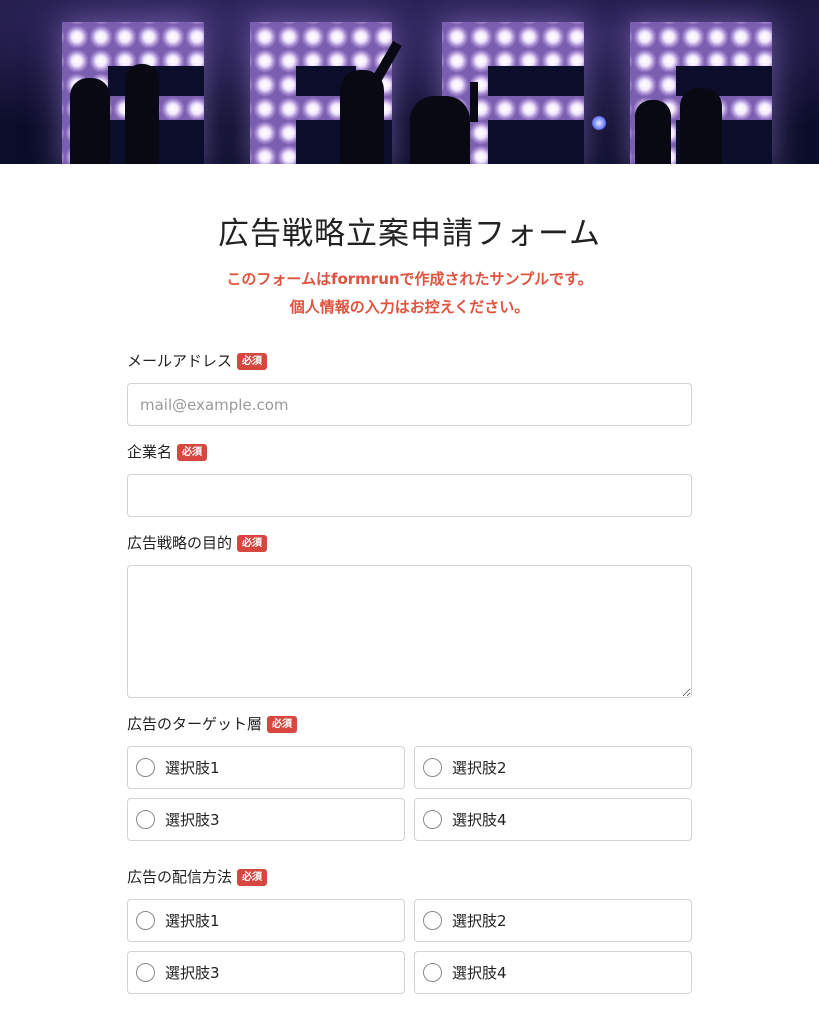 The width and height of the screenshot is (819, 1024). I want to click on stage-spotlight-icon, so click(599, 123).